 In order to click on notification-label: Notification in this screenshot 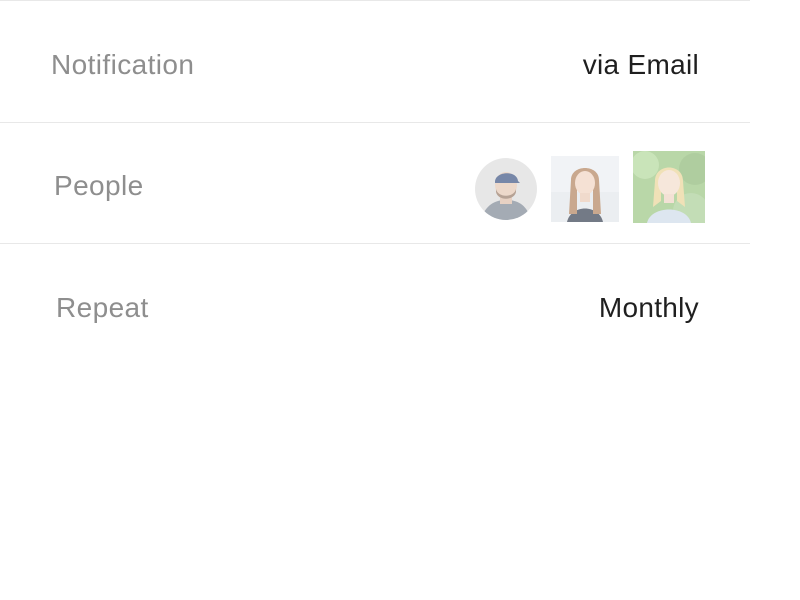, I will do `click(123, 64)`.